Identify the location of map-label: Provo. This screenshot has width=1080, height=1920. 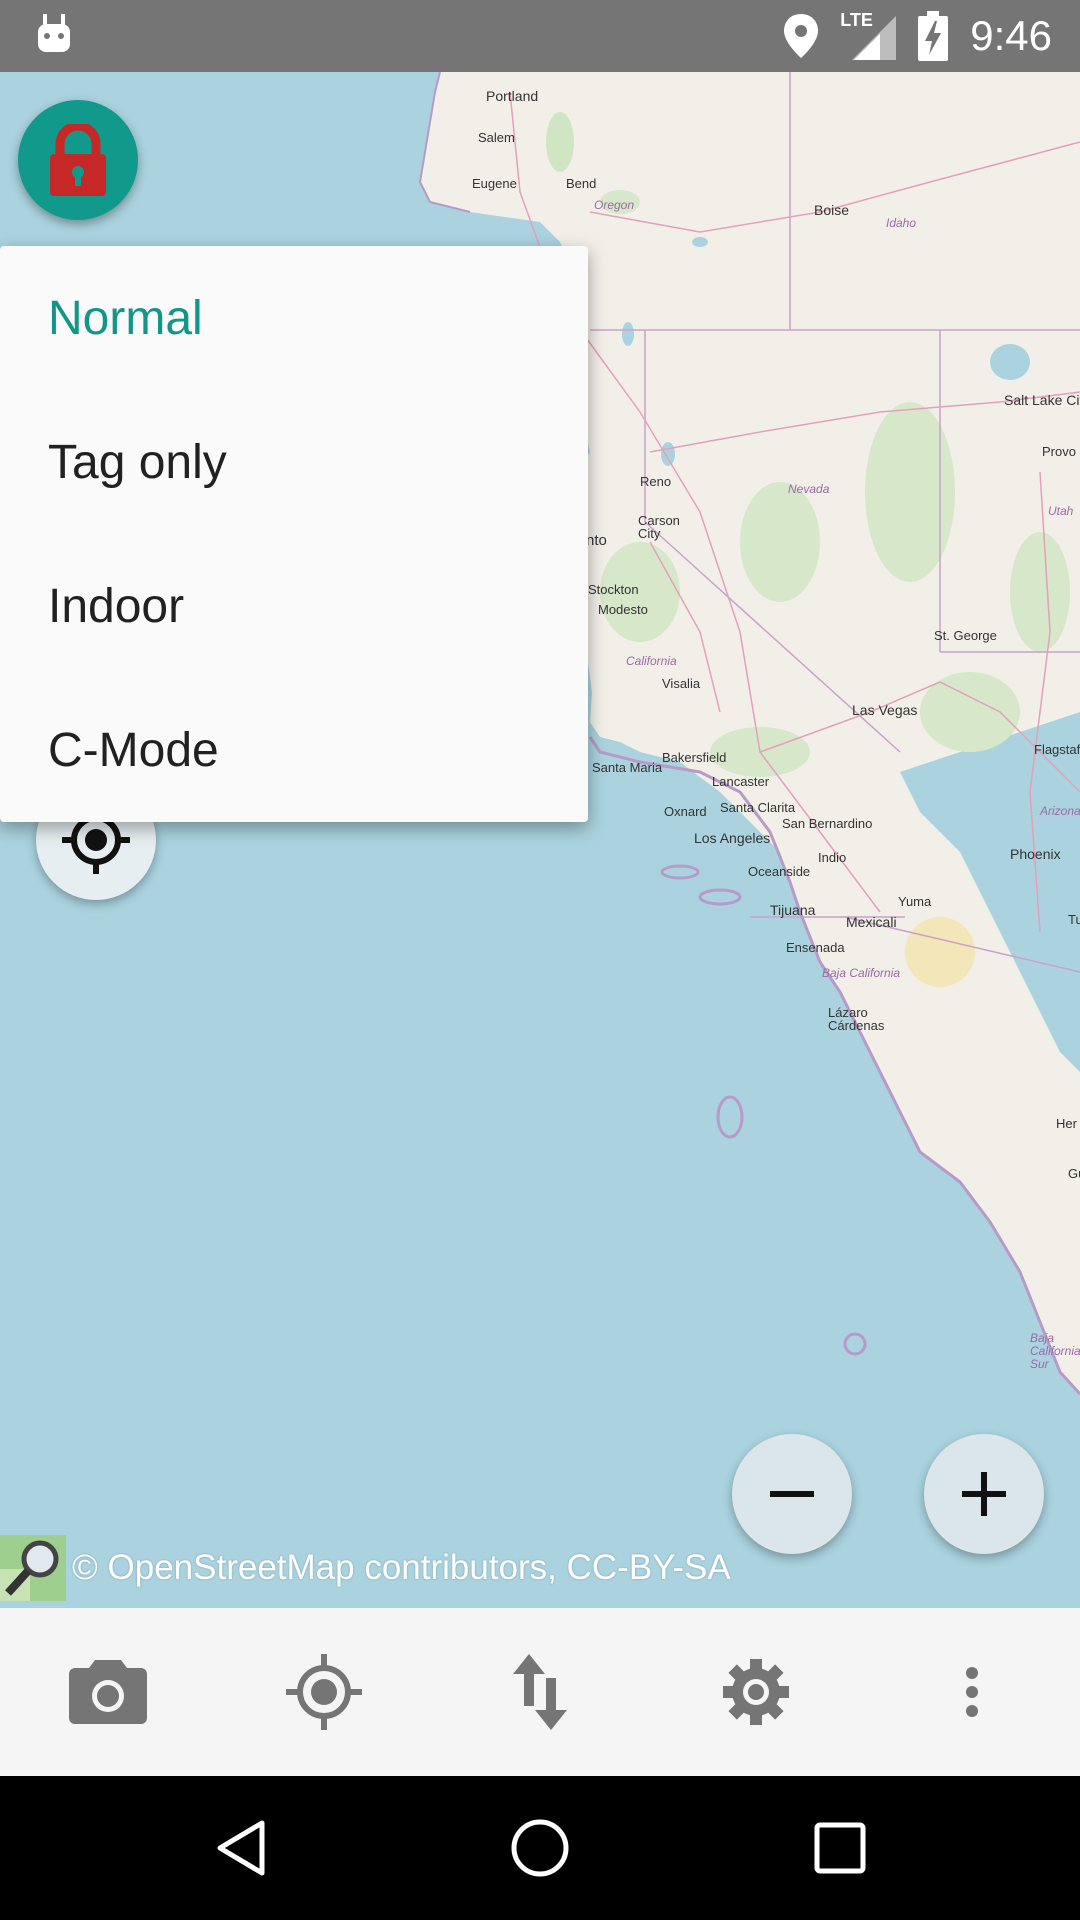
(1059, 451).